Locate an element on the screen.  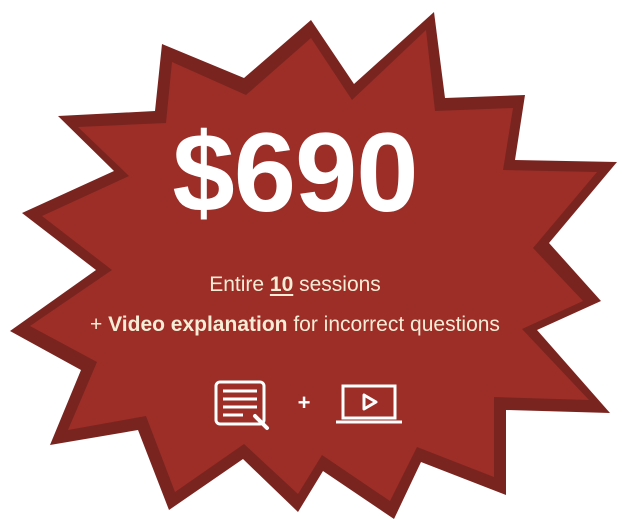
sessions-suffix: sessions is located at coordinates (340, 284).